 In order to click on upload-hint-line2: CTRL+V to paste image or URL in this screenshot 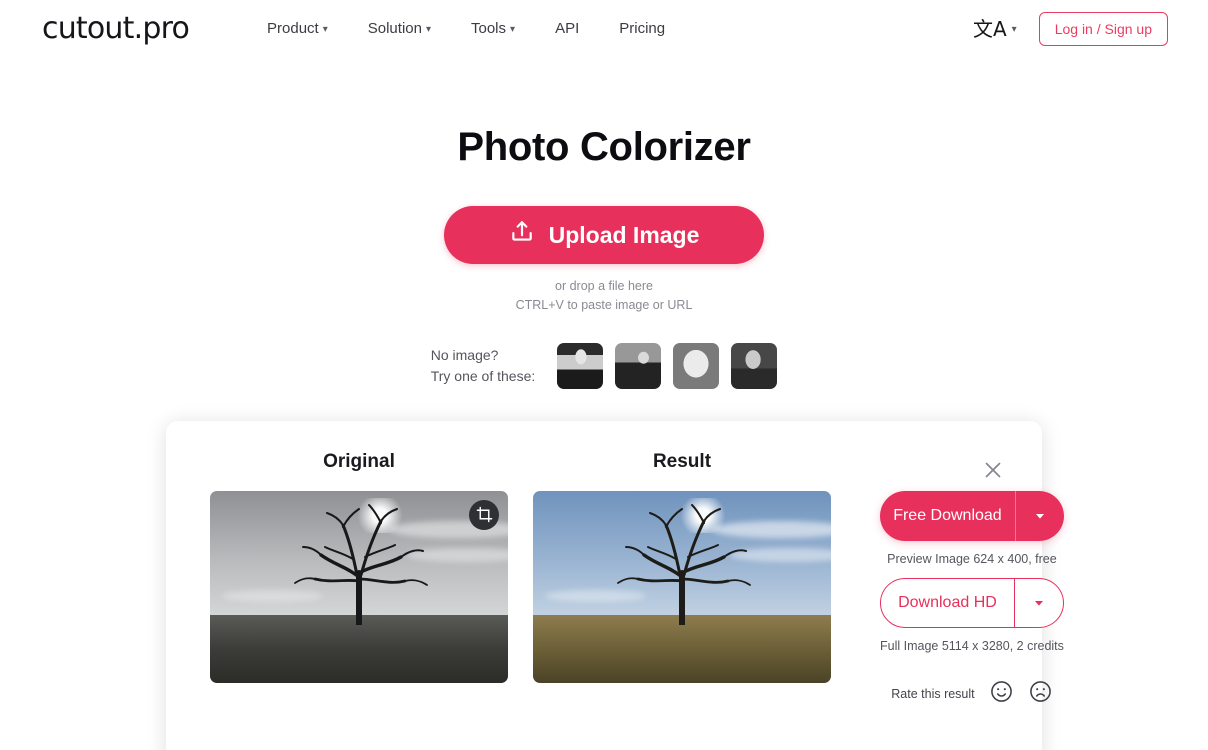, I will do `click(604, 304)`.